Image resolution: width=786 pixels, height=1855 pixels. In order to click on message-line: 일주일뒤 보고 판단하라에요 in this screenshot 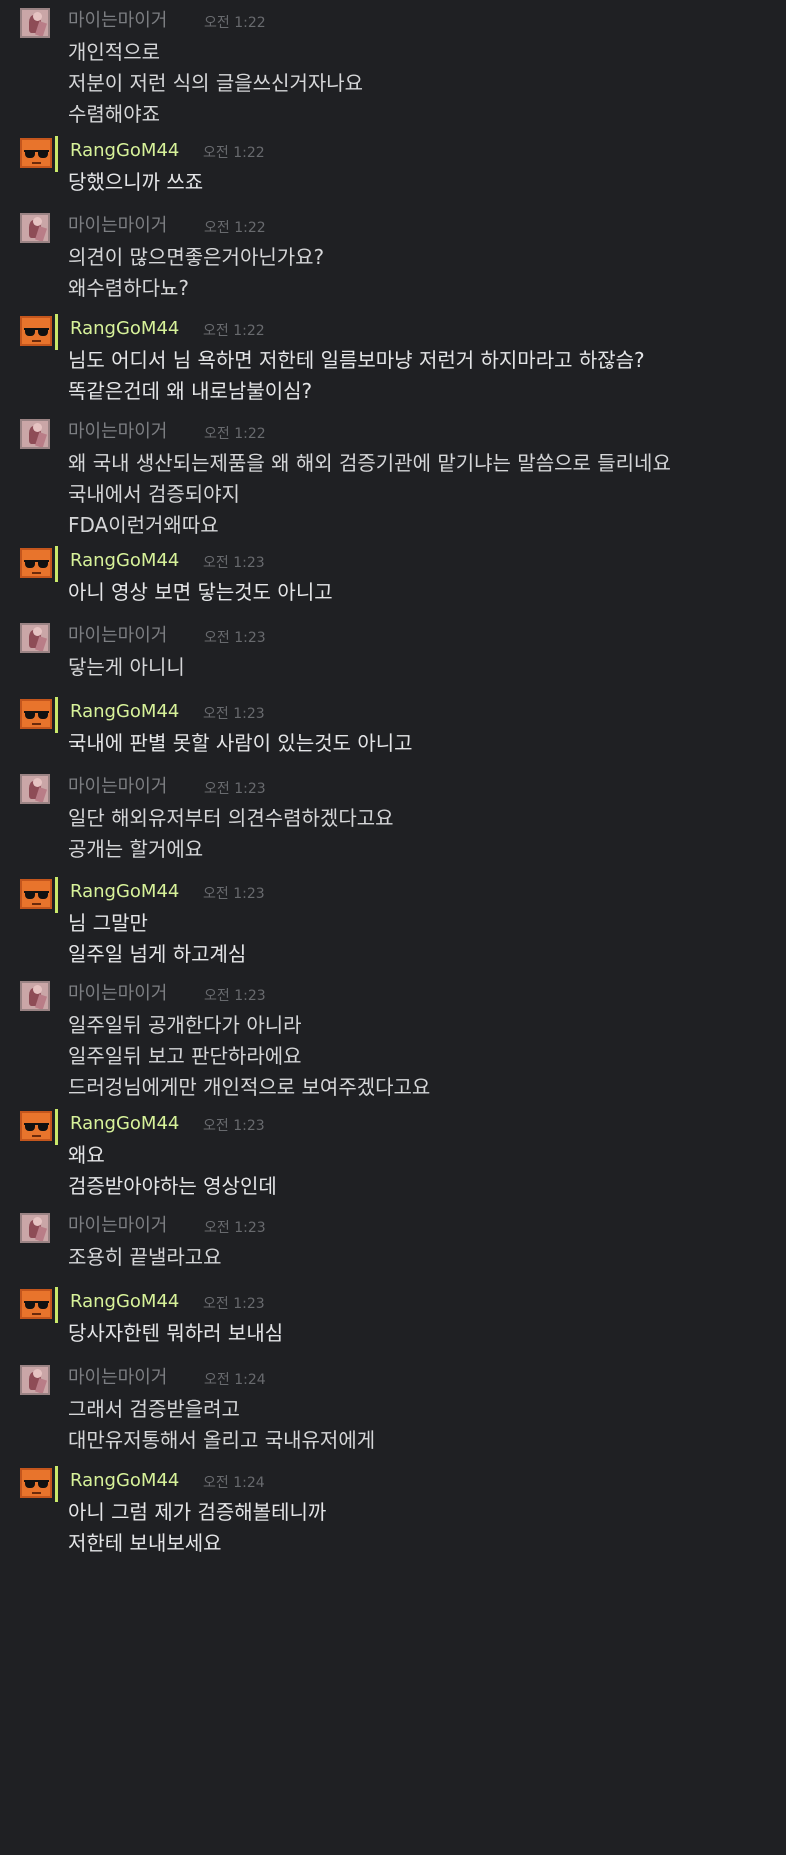, I will do `click(185, 1056)`.